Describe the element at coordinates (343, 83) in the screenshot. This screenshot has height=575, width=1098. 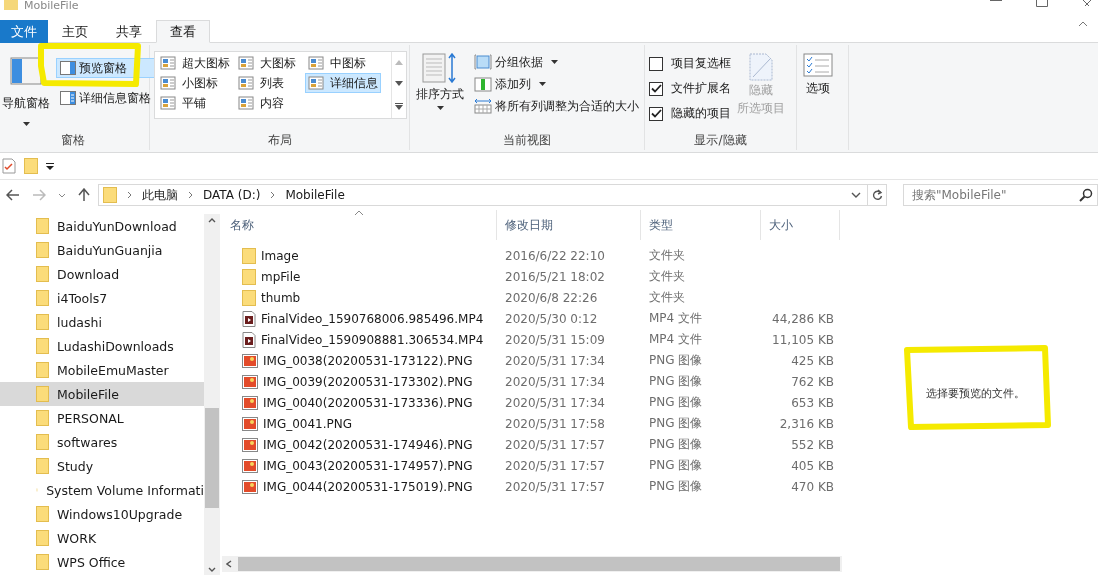
I see `layout-option: 详细信息` at that location.